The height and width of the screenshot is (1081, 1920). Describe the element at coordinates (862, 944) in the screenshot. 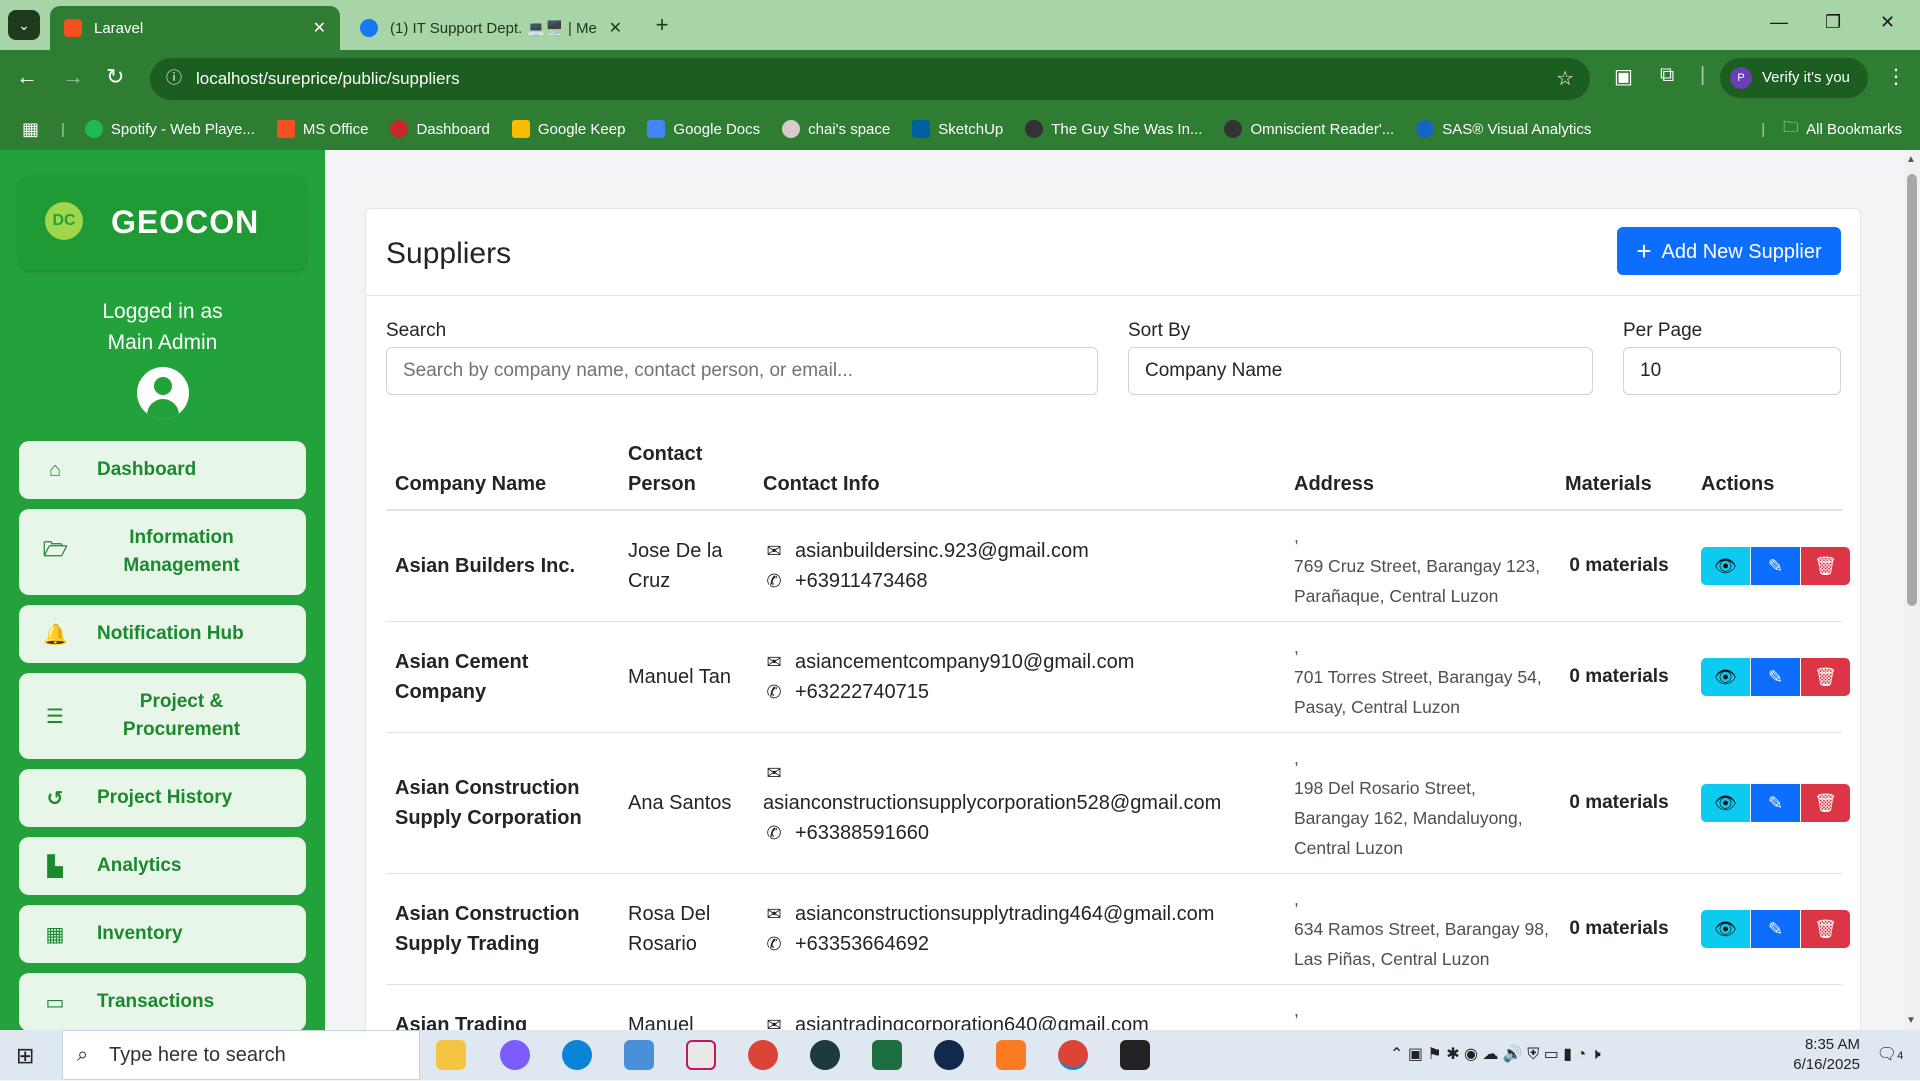

I see `contact-phone: +63353664692` at that location.